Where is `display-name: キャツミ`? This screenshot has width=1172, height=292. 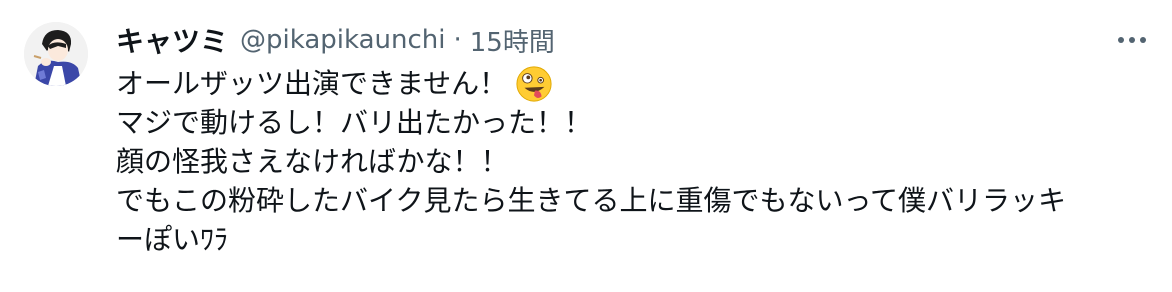
display-name: キャツミ is located at coordinates (172, 40).